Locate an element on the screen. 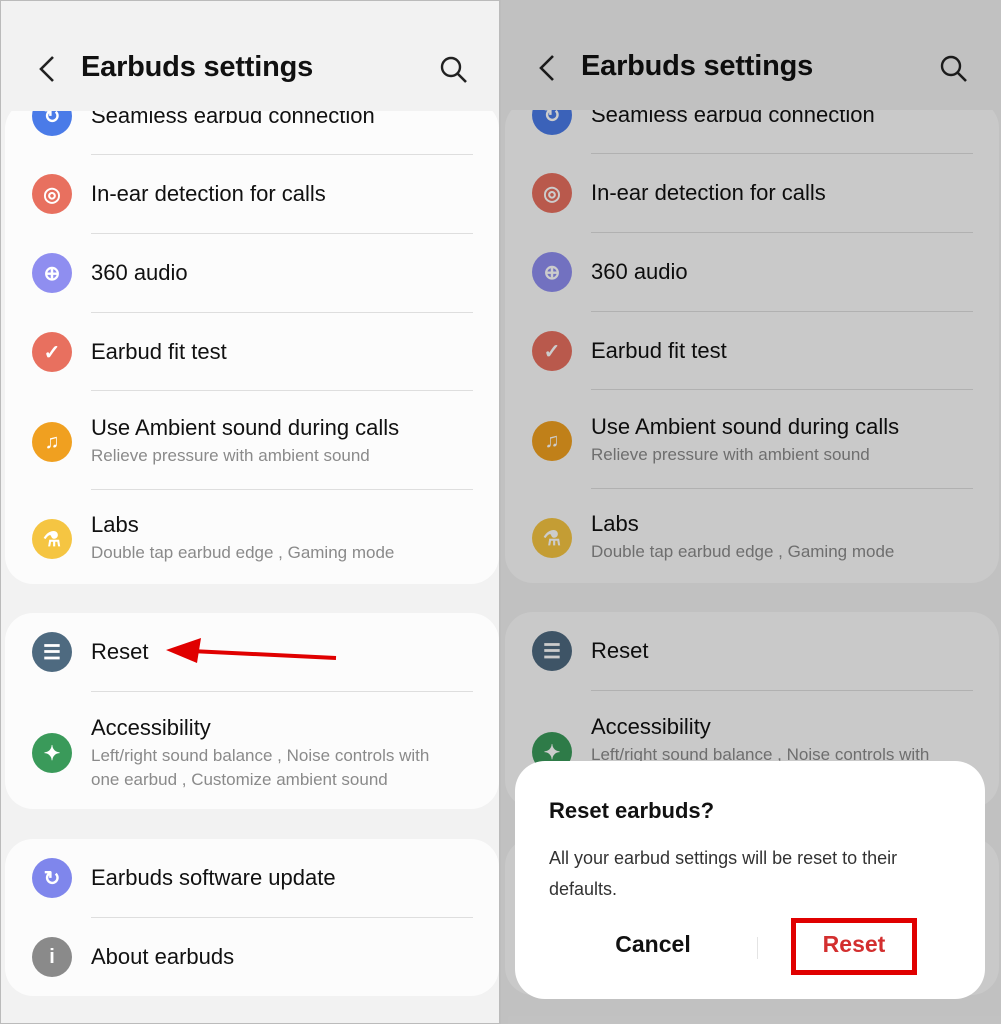 The image size is (1001, 1024). item-title: 360 audio is located at coordinates (139, 272).